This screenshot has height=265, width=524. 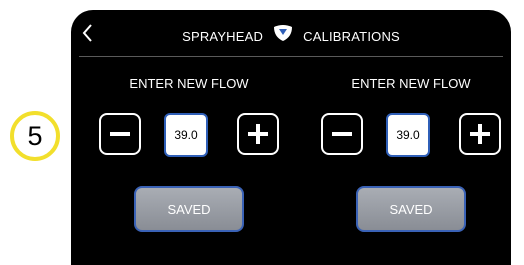 I want to click on header: SPRAYHEAD CALIBRATIONS, so click(x=291, y=33).